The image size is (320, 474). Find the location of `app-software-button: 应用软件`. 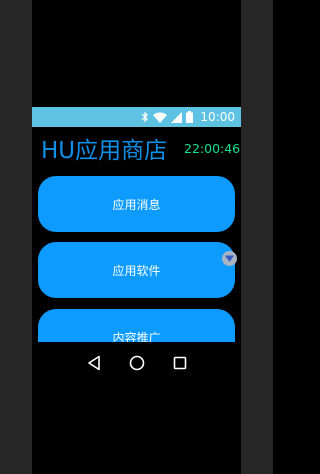

app-software-button: 应用软件 is located at coordinates (136, 270).